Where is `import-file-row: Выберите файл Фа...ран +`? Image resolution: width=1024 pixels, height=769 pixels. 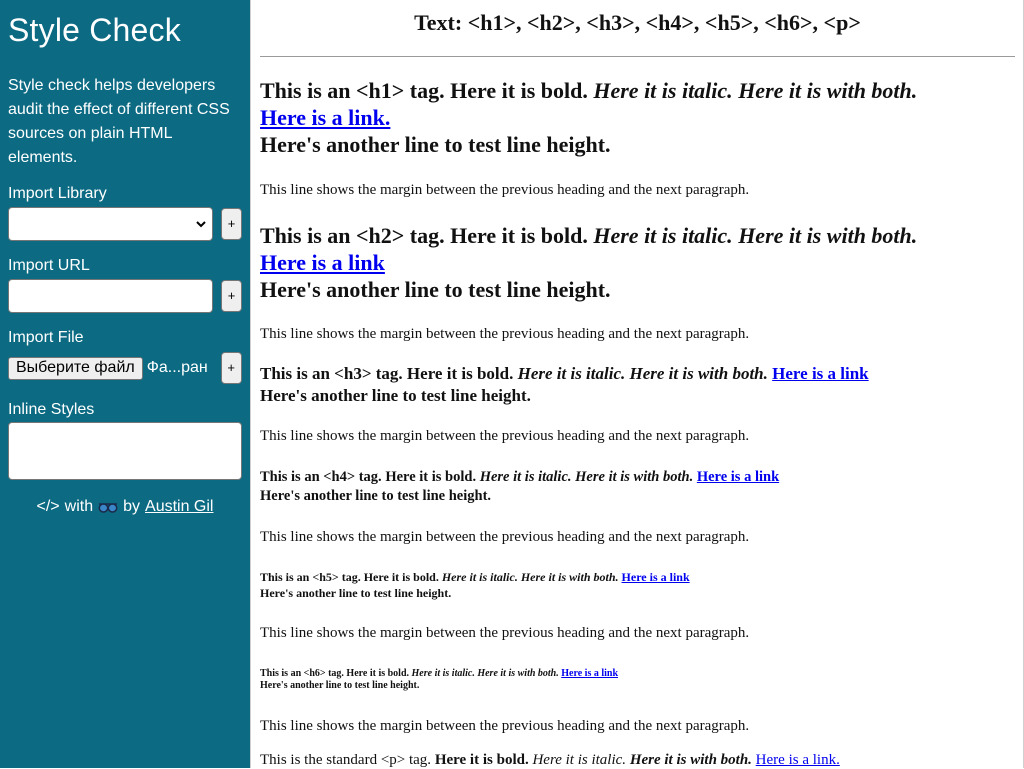
import-file-row: Выберите файл Фа...ран + is located at coordinates (125, 368).